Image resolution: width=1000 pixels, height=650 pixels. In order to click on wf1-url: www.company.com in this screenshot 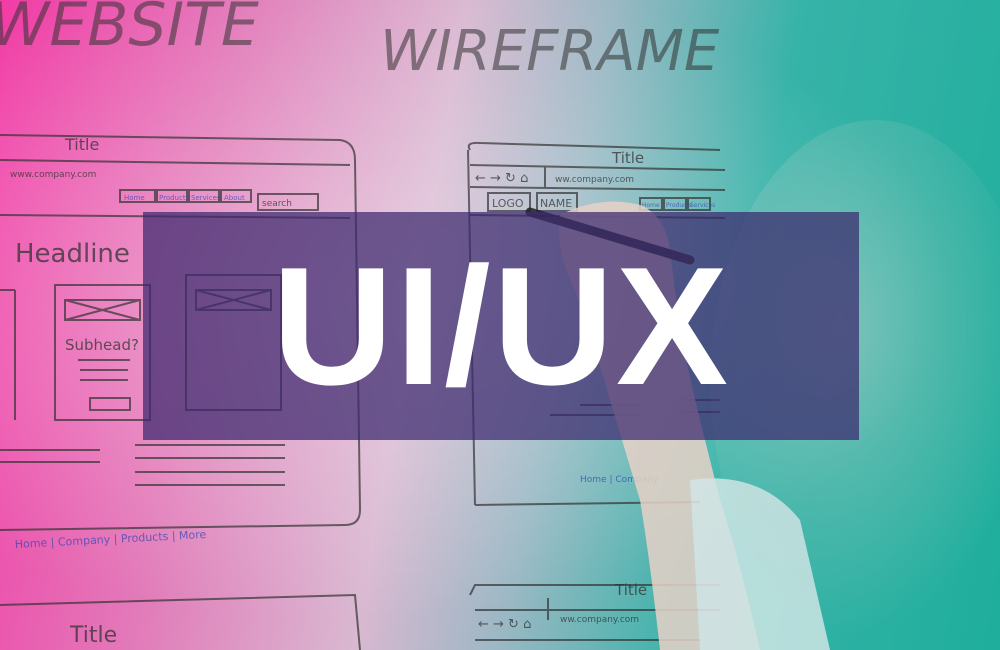, I will do `click(53, 175)`.